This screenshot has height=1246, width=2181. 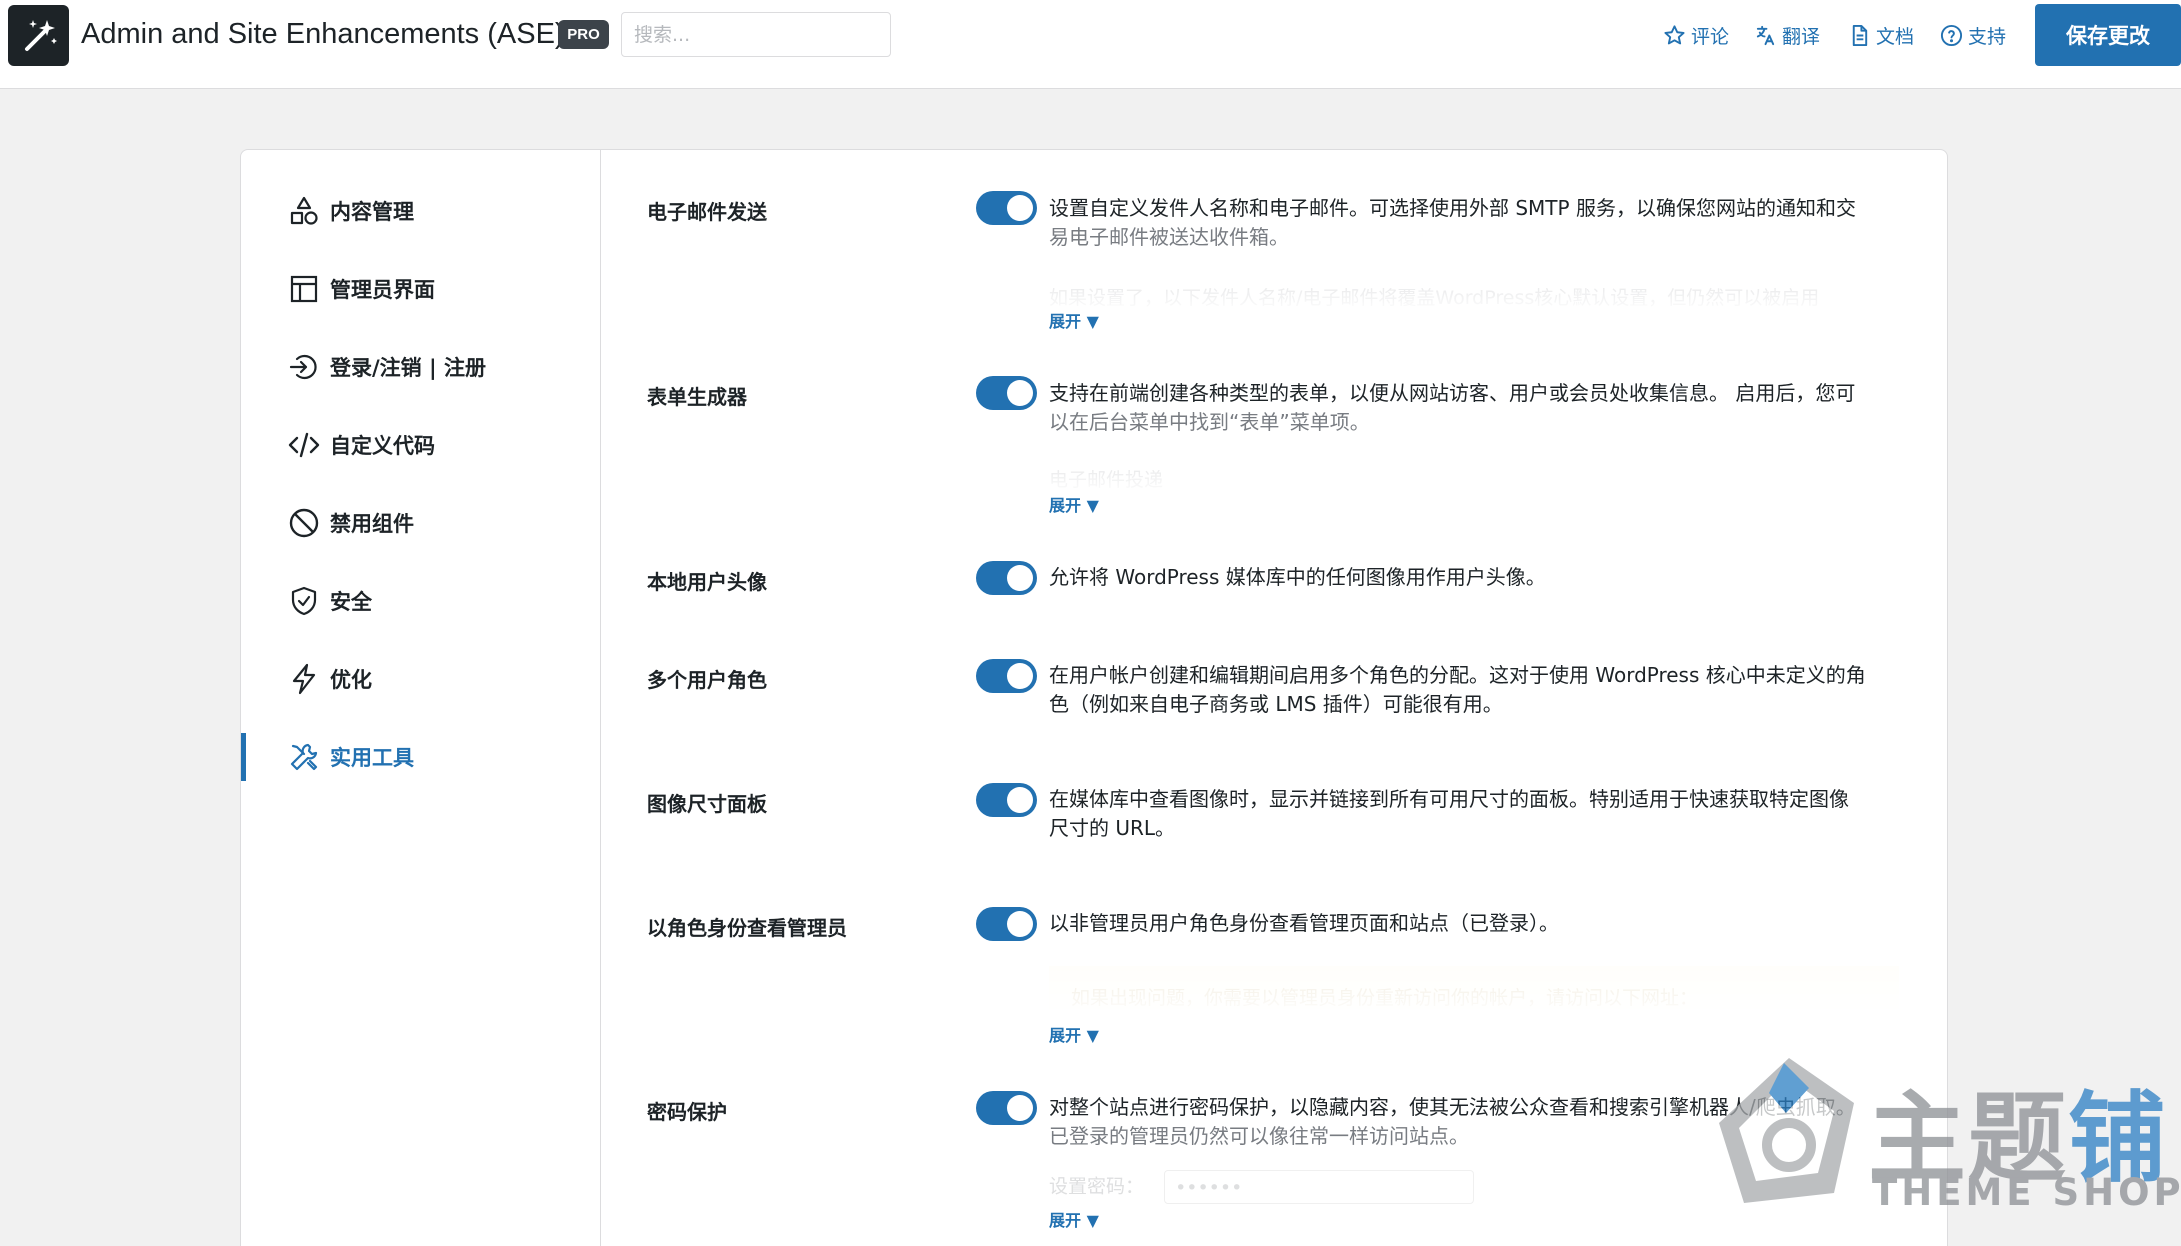 I want to click on help-circle-icon, so click(x=1951, y=35).